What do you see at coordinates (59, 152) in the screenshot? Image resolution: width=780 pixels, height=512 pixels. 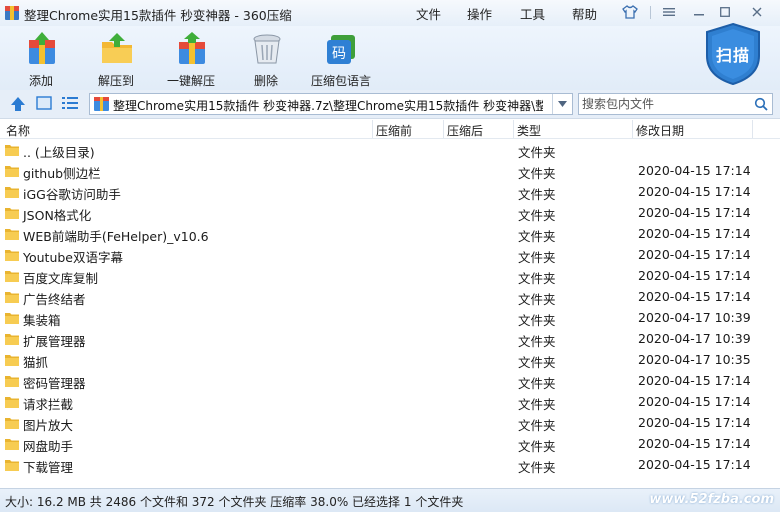 I see `file-name: .. (上级目录)` at bounding box center [59, 152].